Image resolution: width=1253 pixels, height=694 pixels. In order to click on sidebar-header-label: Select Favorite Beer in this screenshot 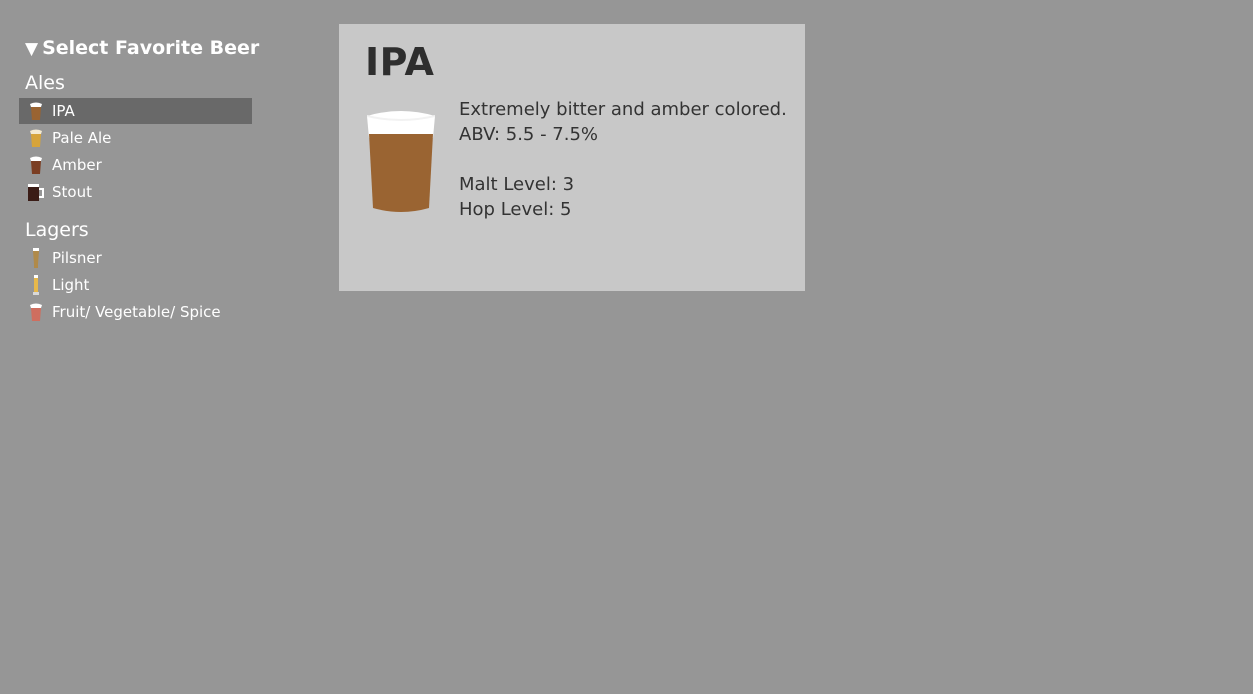, I will do `click(151, 48)`.